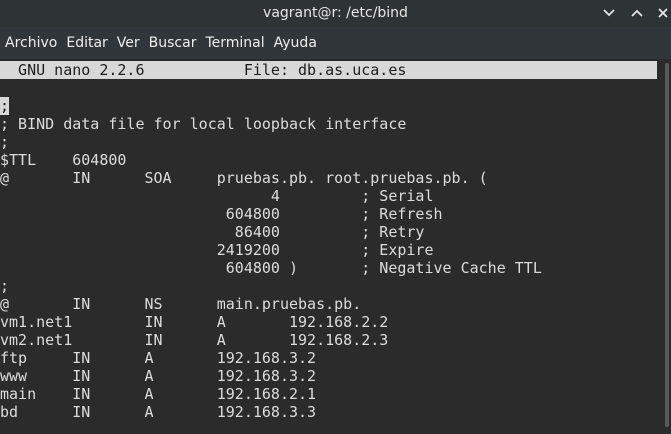 This screenshot has width=671, height=434. Describe the element at coordinates (84, 43) in the screenshot. I see `menu-editar: Editar` at that location.